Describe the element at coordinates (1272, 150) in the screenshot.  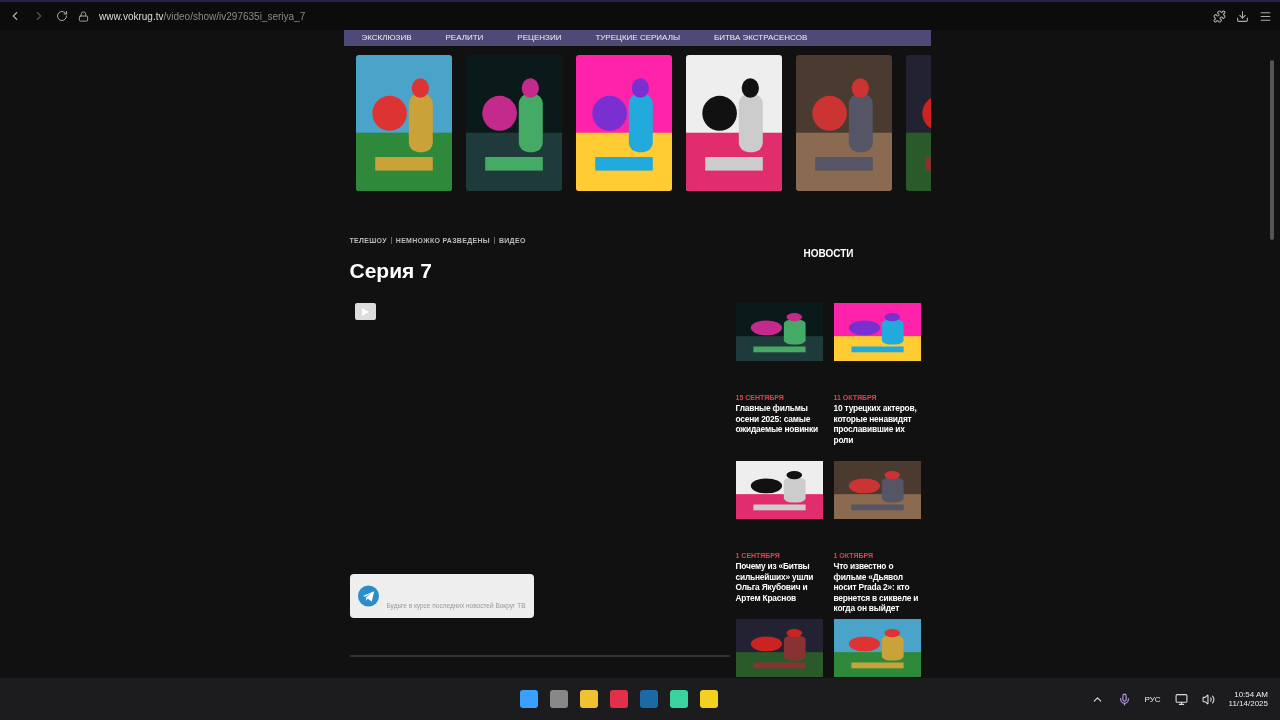
I see `scrollbar` at that location.